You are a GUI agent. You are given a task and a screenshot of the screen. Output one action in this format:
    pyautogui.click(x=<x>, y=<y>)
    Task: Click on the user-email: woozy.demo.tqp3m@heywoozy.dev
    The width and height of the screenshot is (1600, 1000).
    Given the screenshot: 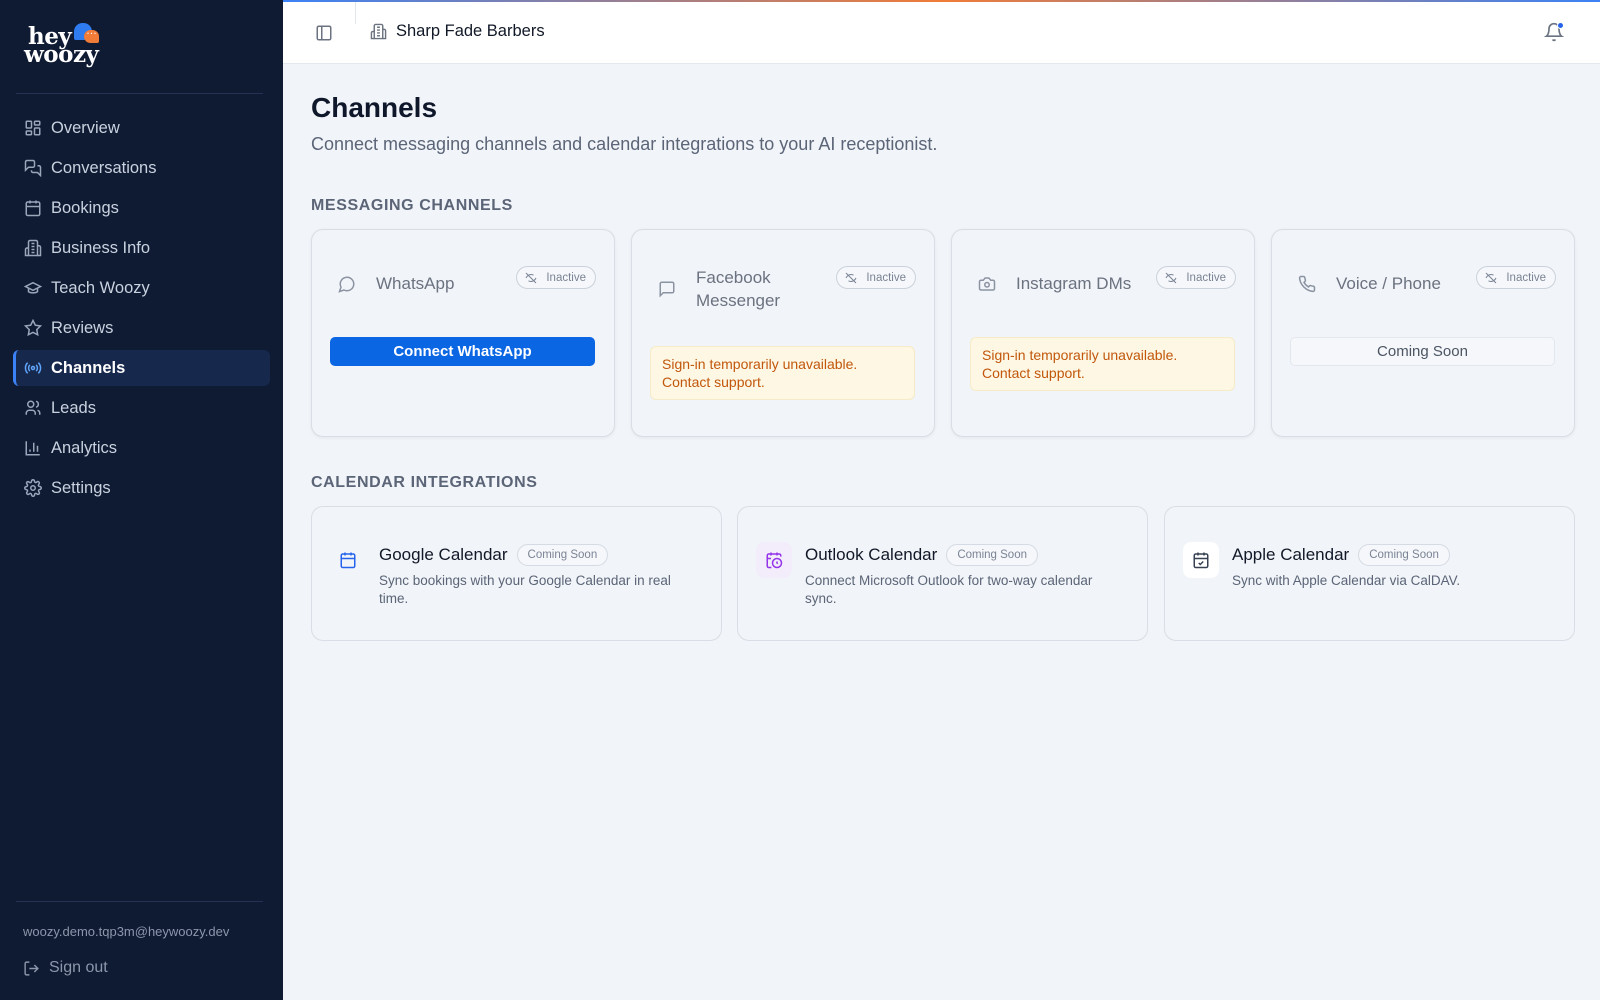 What is the action you would take?
    pyautogui.click(x=126, y=931)
    